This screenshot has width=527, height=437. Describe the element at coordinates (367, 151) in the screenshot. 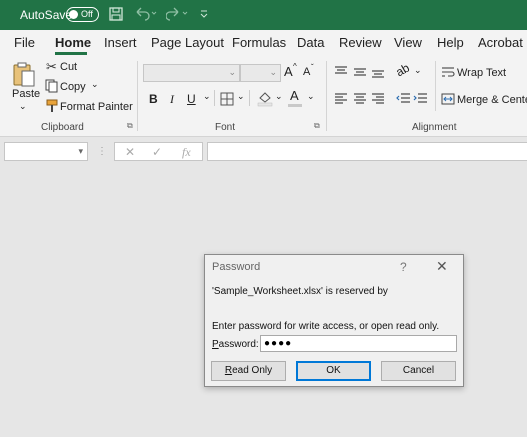

I see `formula-input` at that location.